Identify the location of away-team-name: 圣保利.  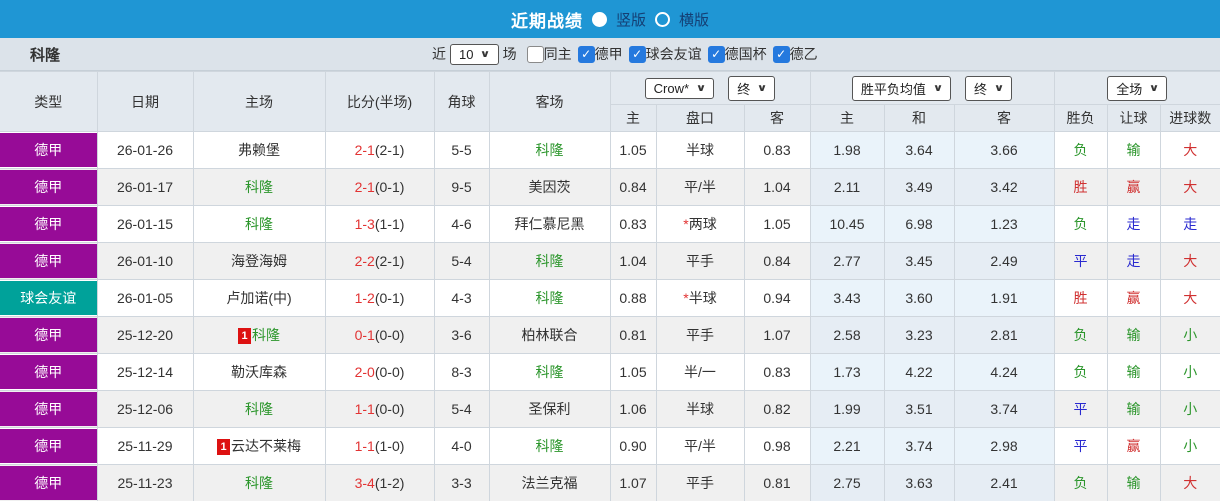
(550, 409).